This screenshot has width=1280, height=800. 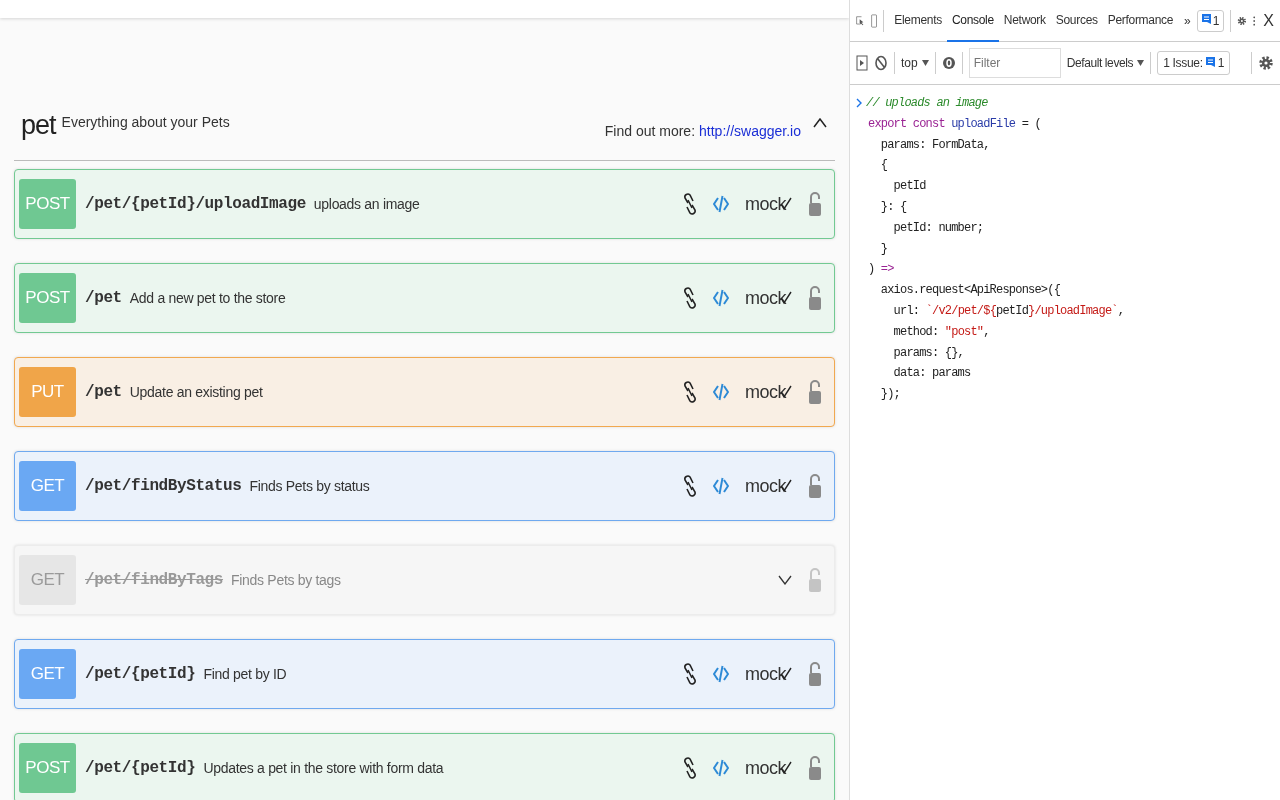 What do you see at coordinates (195, 204) in the screenshot?
I see `operation-path: /pet/{petId}/uploadImage` at bounding box center [195, 204].